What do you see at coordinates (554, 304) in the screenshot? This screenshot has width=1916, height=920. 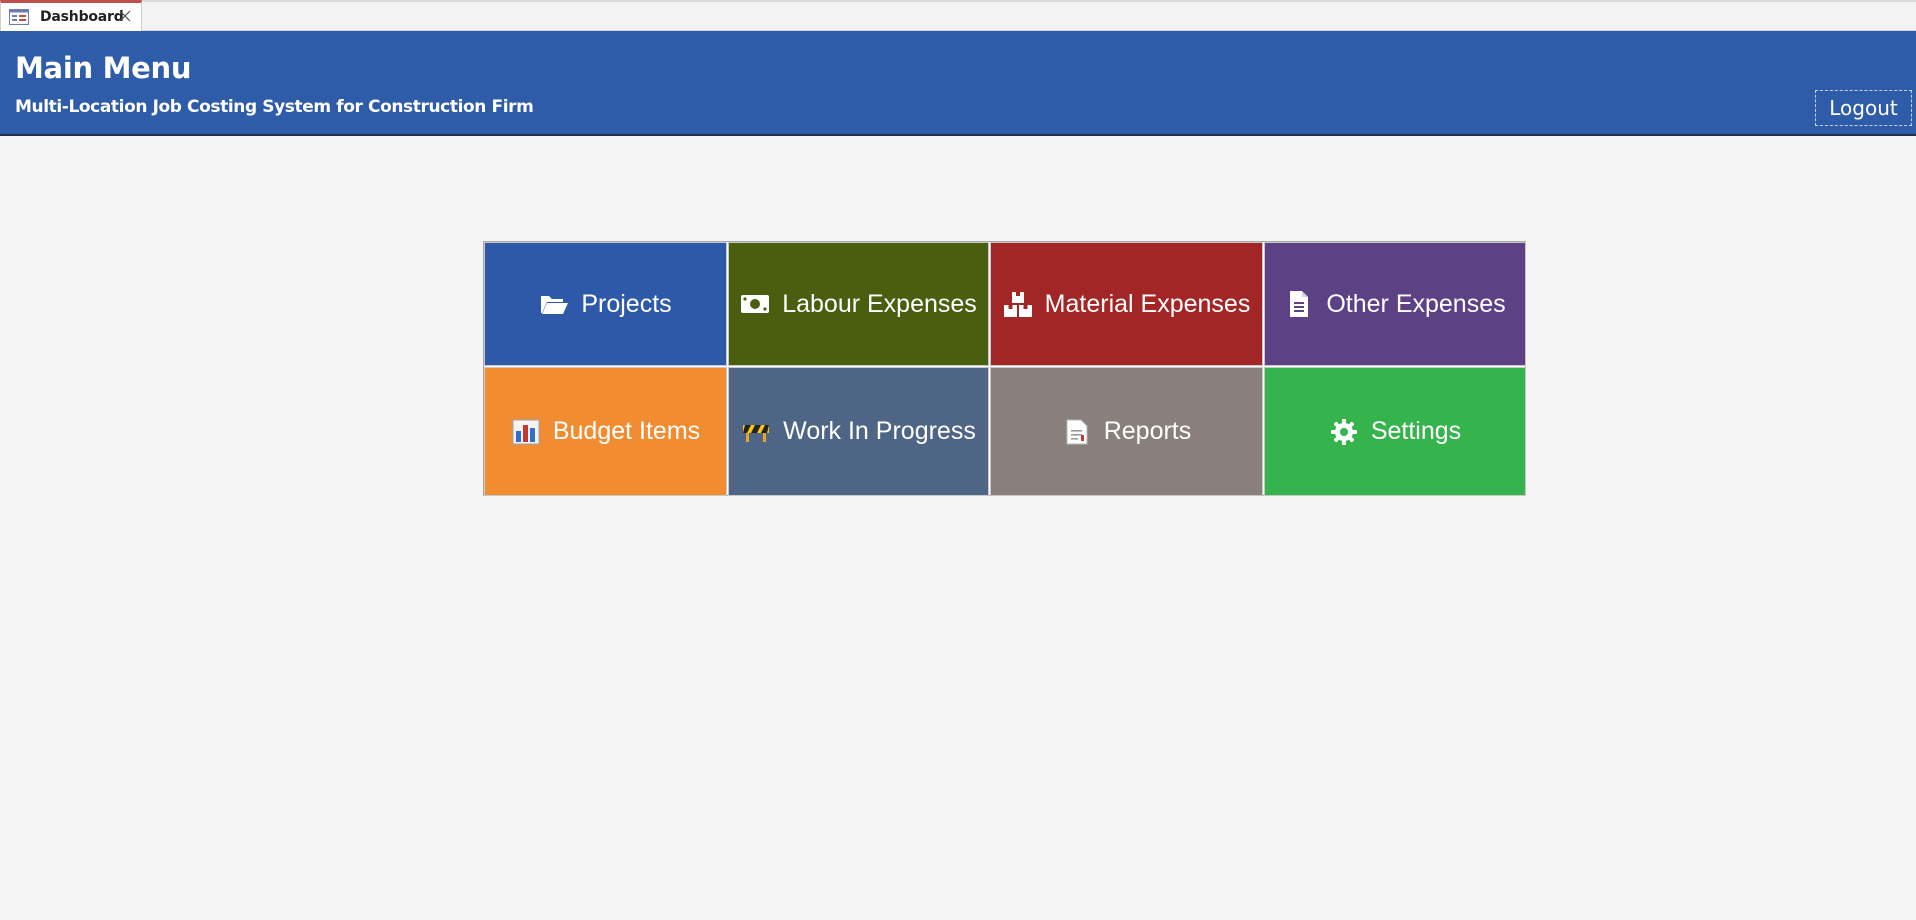 I see `folder-open-icon` at bounding box center [554, 304].